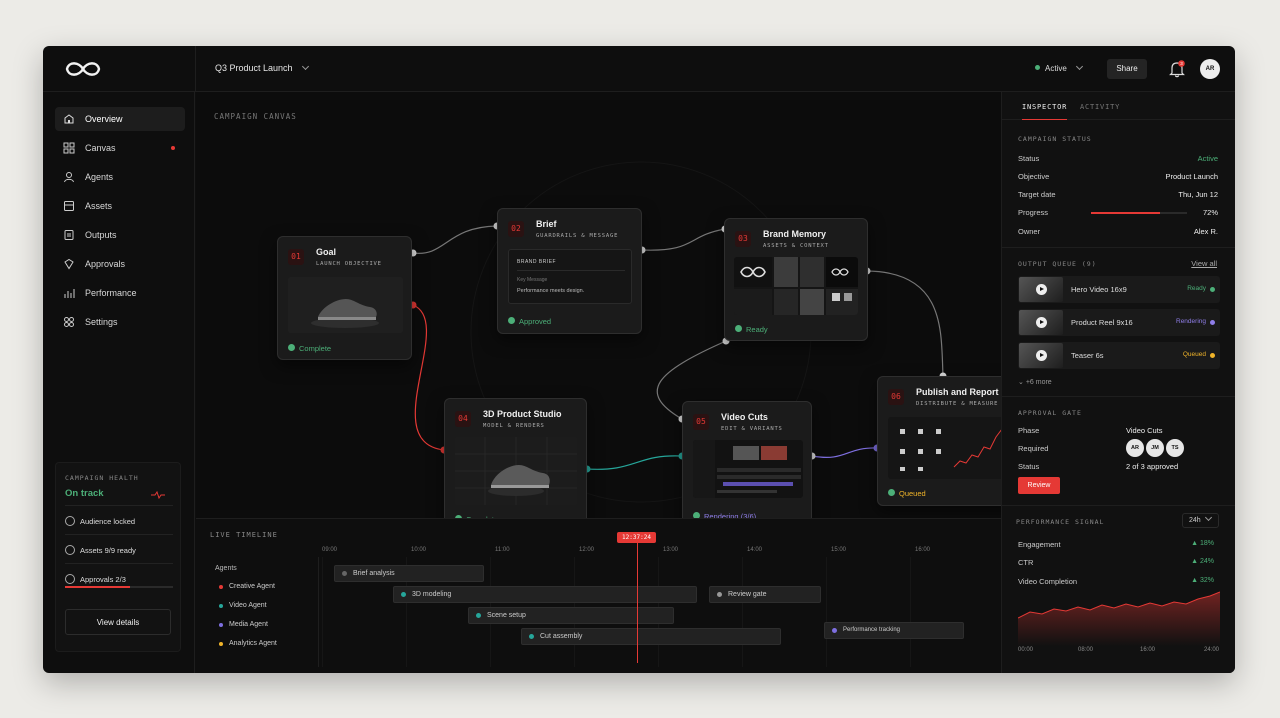  What do you see at coordinates (1126, 213) in the screenshot?
I see `progress-fill` at bounding box center [1126, 213].